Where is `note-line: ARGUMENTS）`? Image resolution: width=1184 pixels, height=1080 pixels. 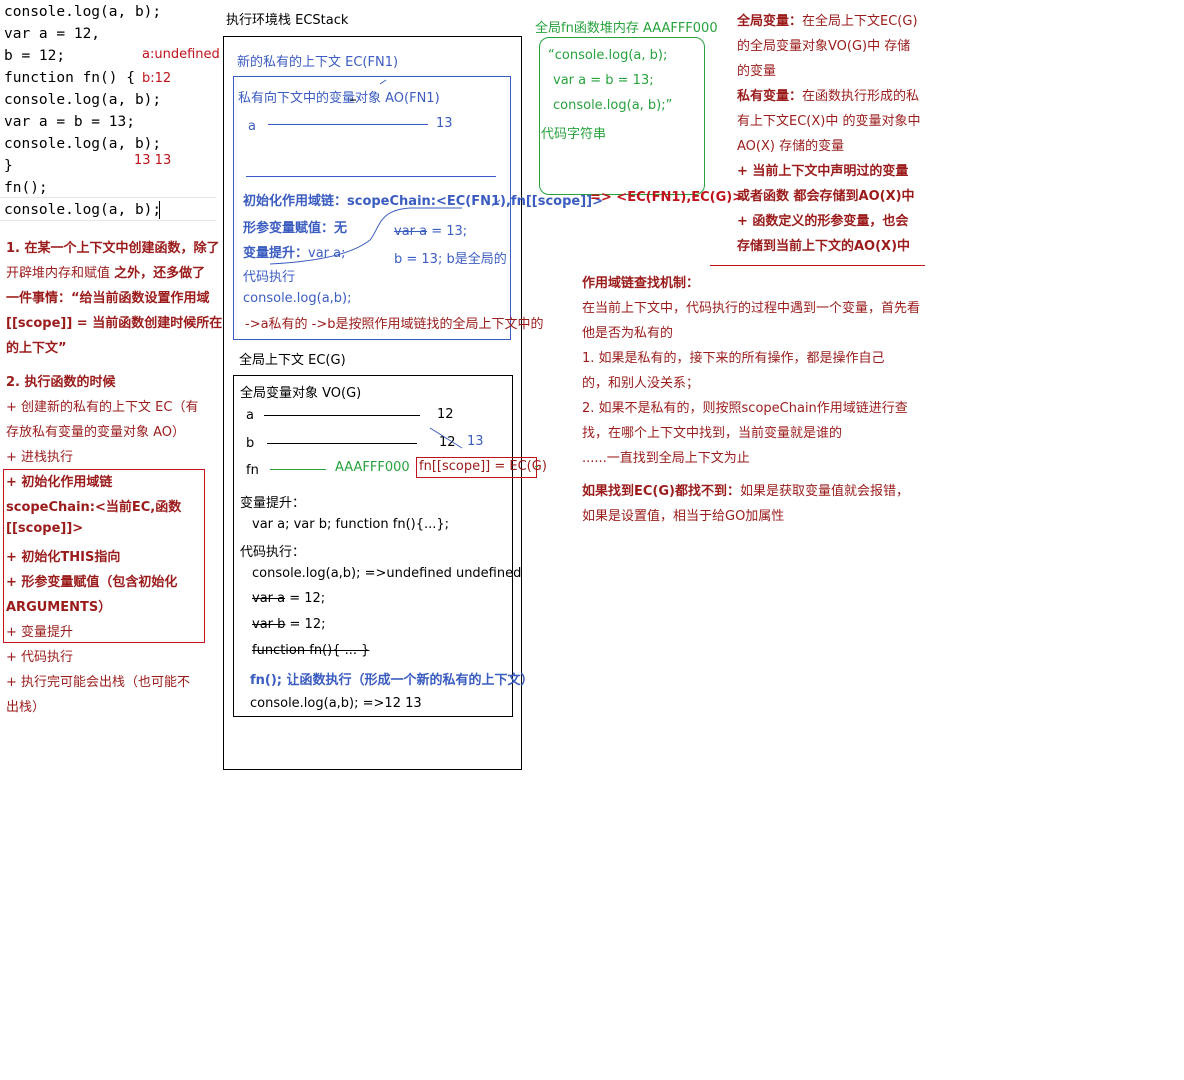
note-line: ARGUMENTS） is located at coordinates (59, 607).